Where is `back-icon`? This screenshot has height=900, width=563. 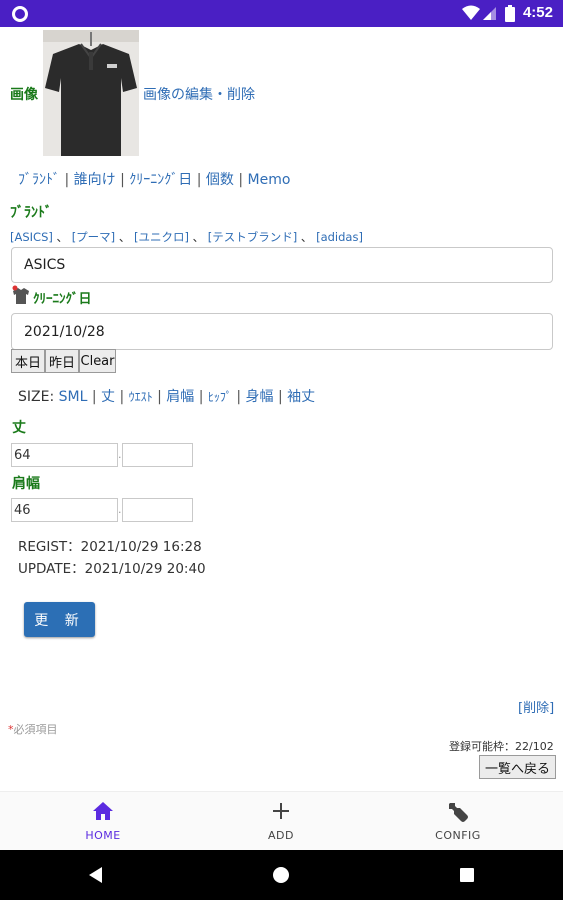 back-icon is located at coordinates (96, 875).